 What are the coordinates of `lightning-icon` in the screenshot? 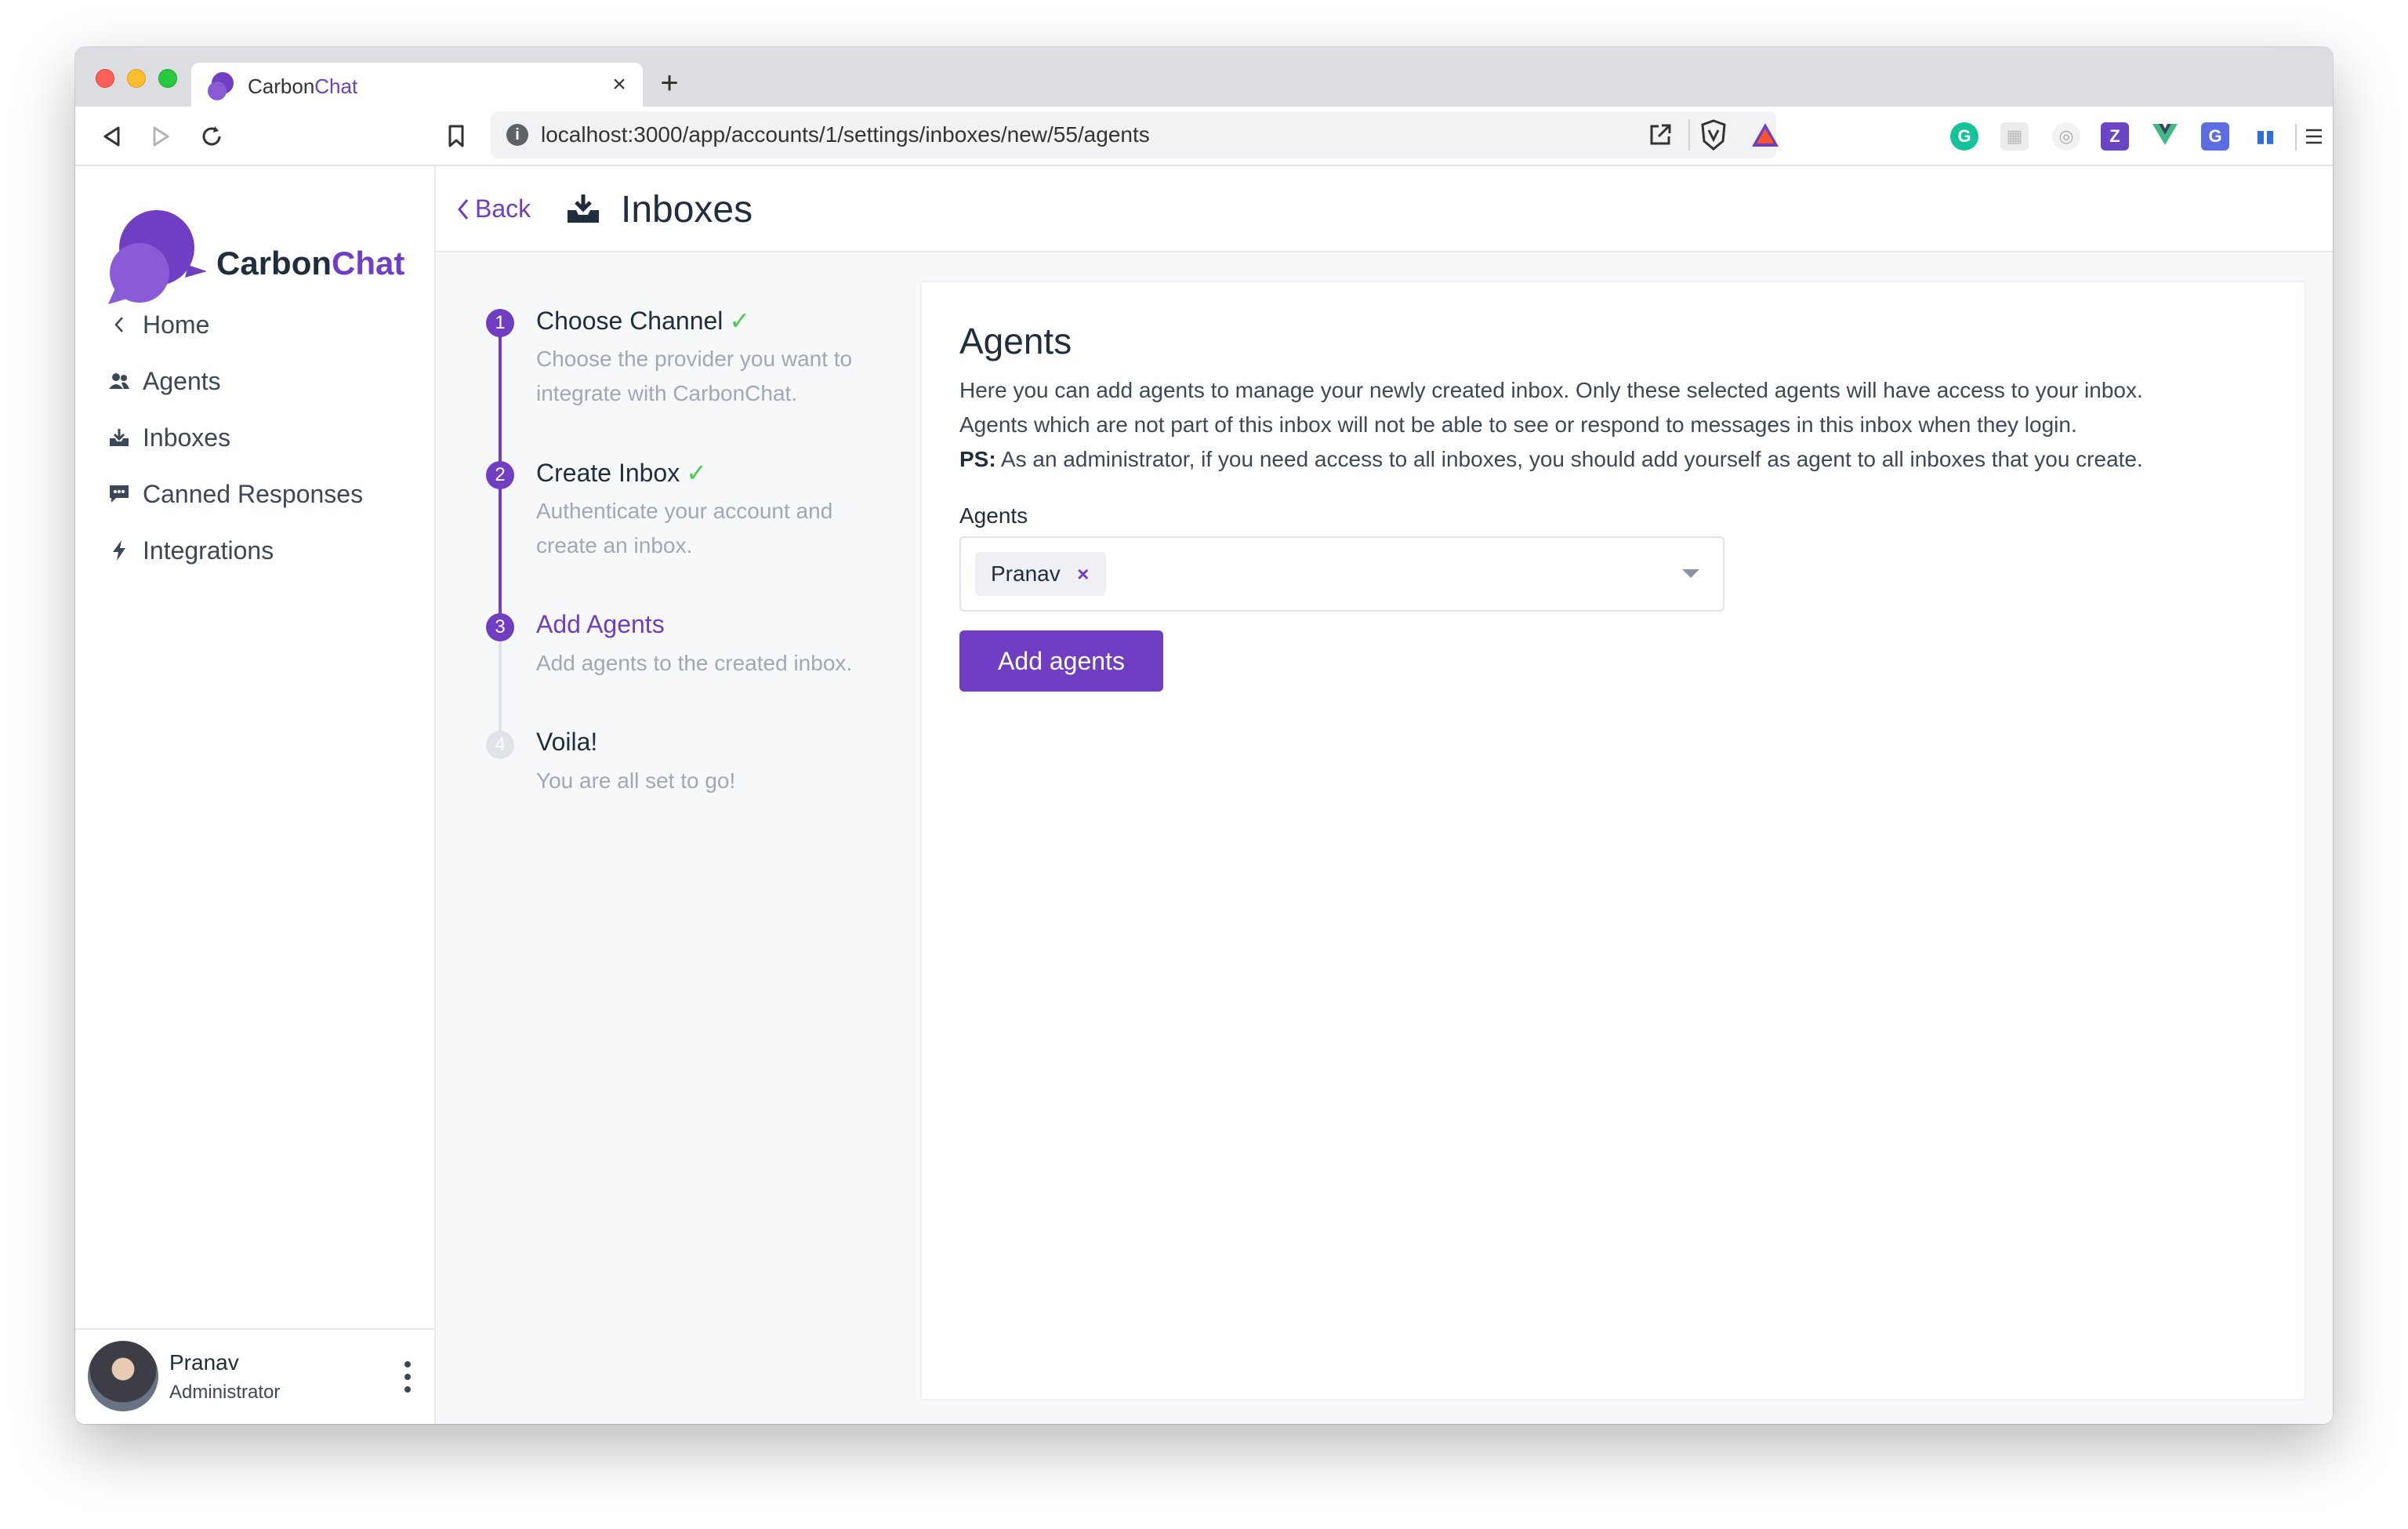 It's located at (119, 550).